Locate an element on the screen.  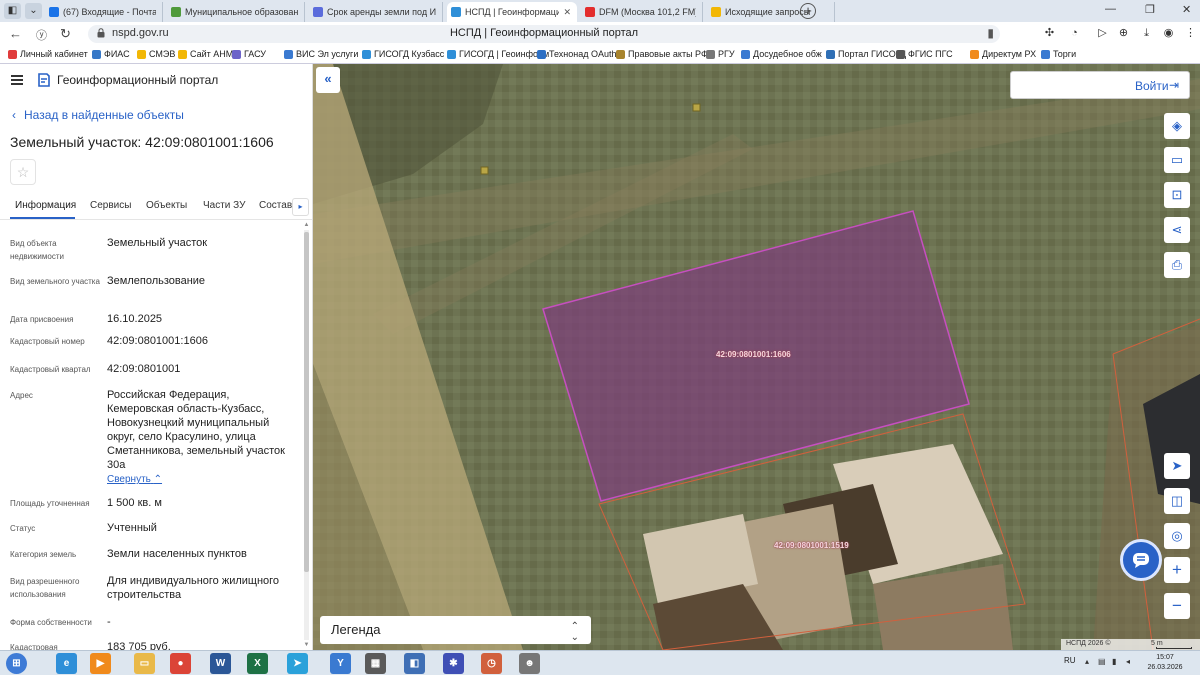
zoom-out-button: − is located at coordinates (1177, 606).